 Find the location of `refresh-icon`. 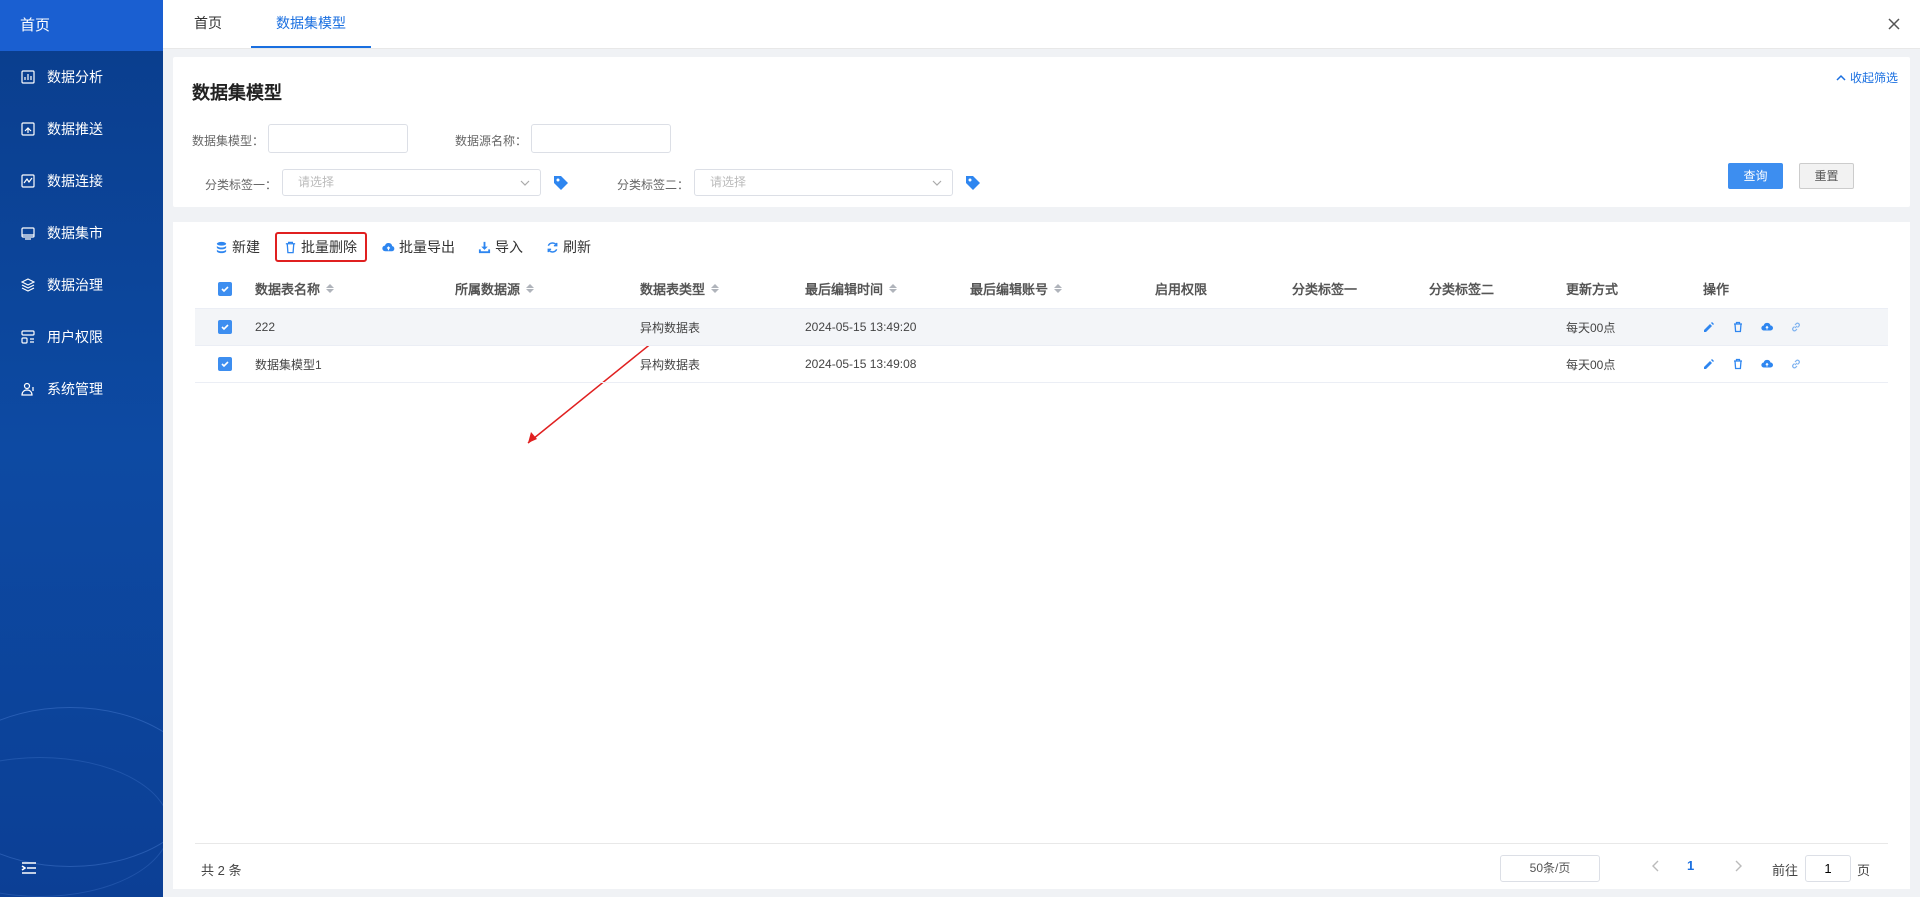

refresh-icon is located at coordinates (552, 247).